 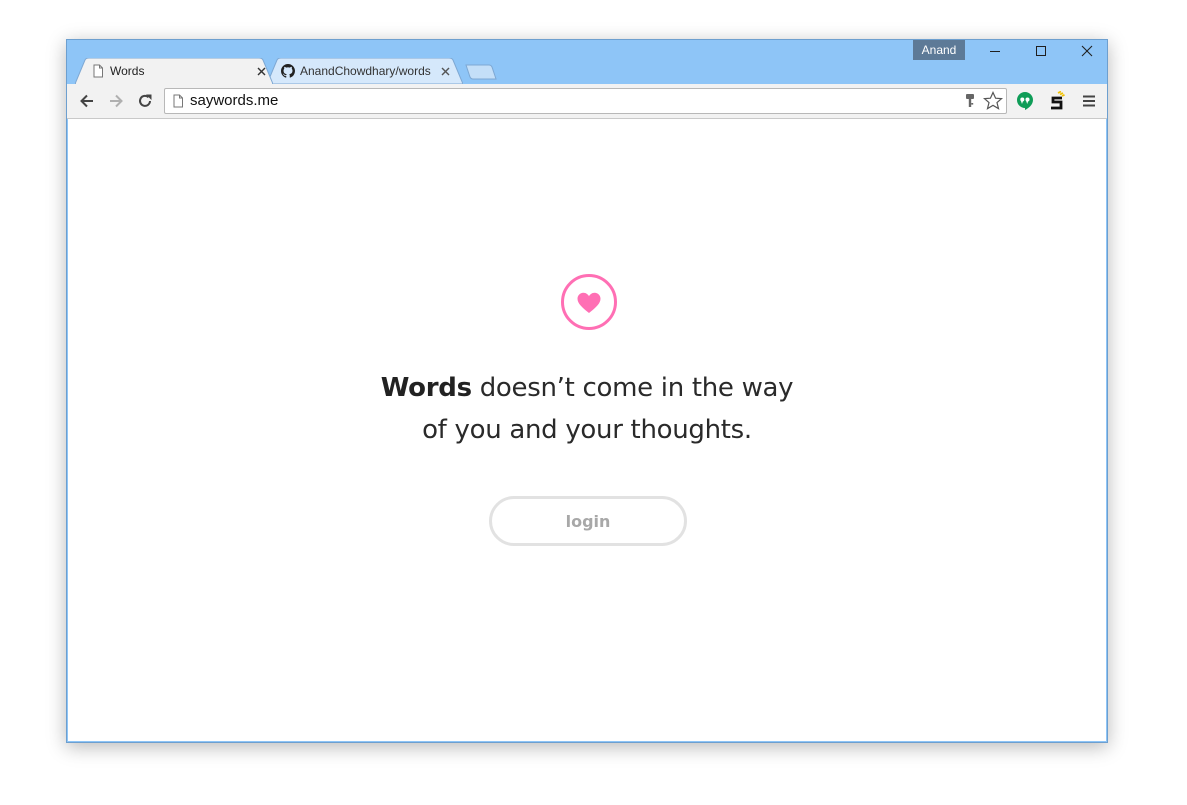 I want to click on s-extension-icon, so click(x=1058, y=100).